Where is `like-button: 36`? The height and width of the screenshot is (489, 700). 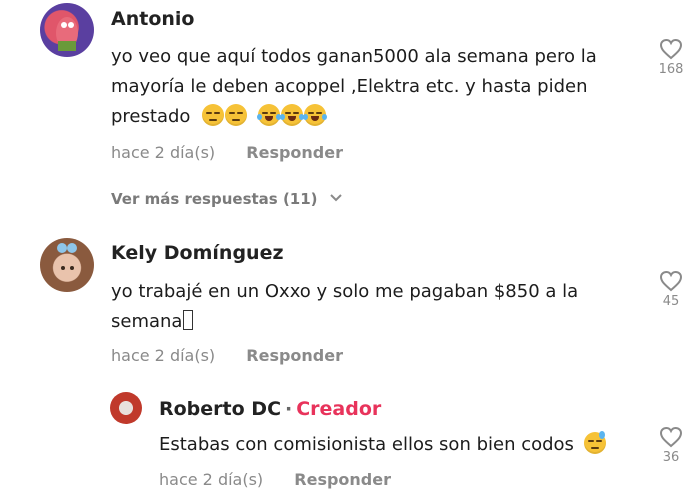 like-button: 36 is located at coordinates (671, 445).